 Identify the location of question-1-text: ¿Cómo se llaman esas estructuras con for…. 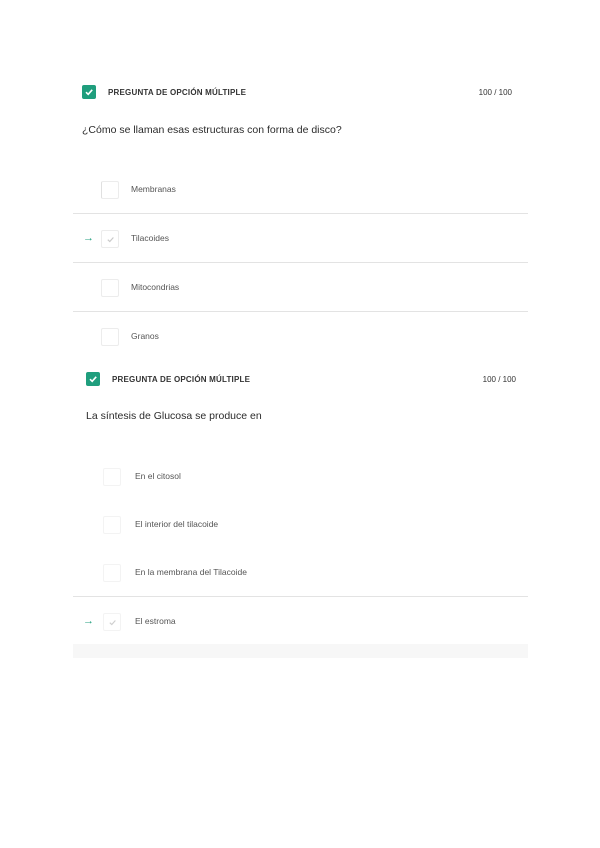
(212, 130).